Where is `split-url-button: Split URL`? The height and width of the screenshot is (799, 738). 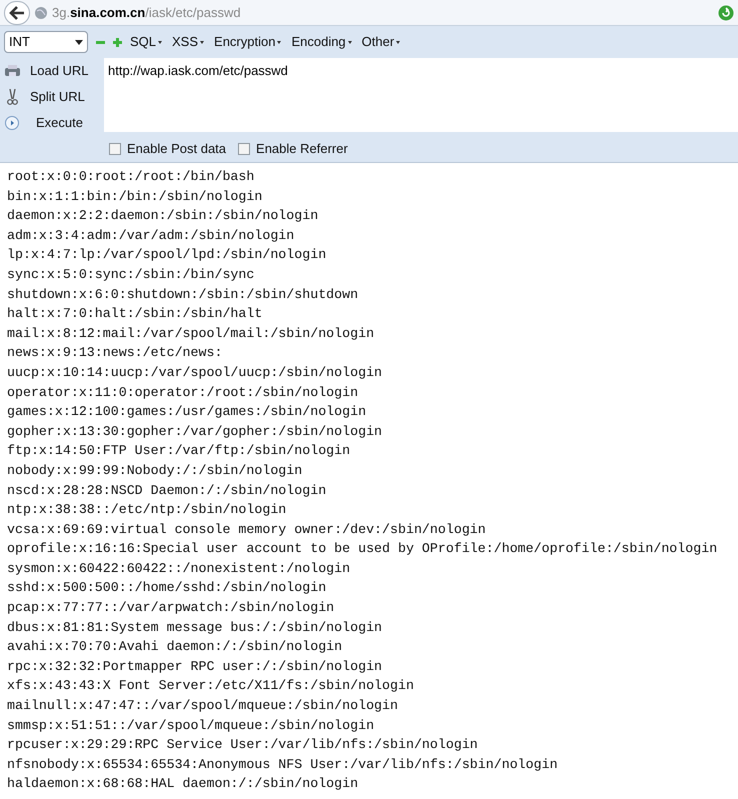
split-url-button: Split URL is located at coordinates (57, 97).